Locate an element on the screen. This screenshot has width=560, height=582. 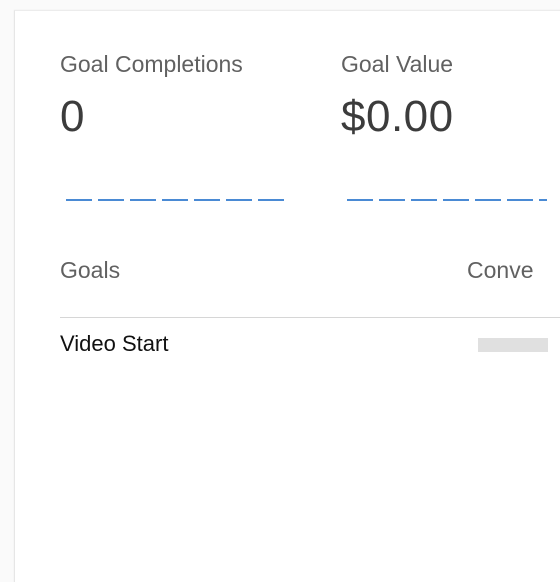
goal-name: Video Start is located at coordinates (114, 344).